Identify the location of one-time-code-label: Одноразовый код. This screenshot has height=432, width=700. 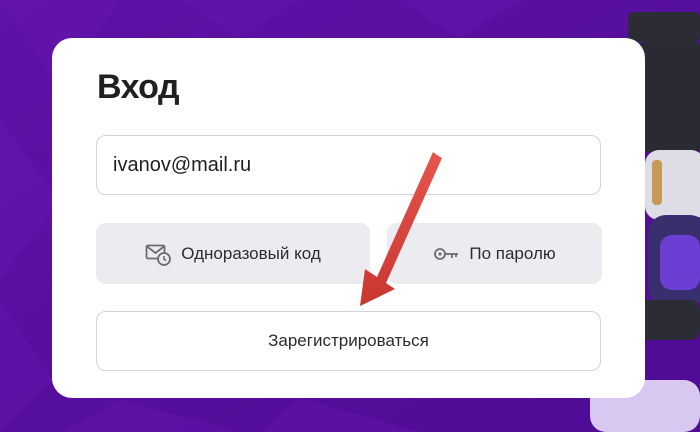
(251, 253).